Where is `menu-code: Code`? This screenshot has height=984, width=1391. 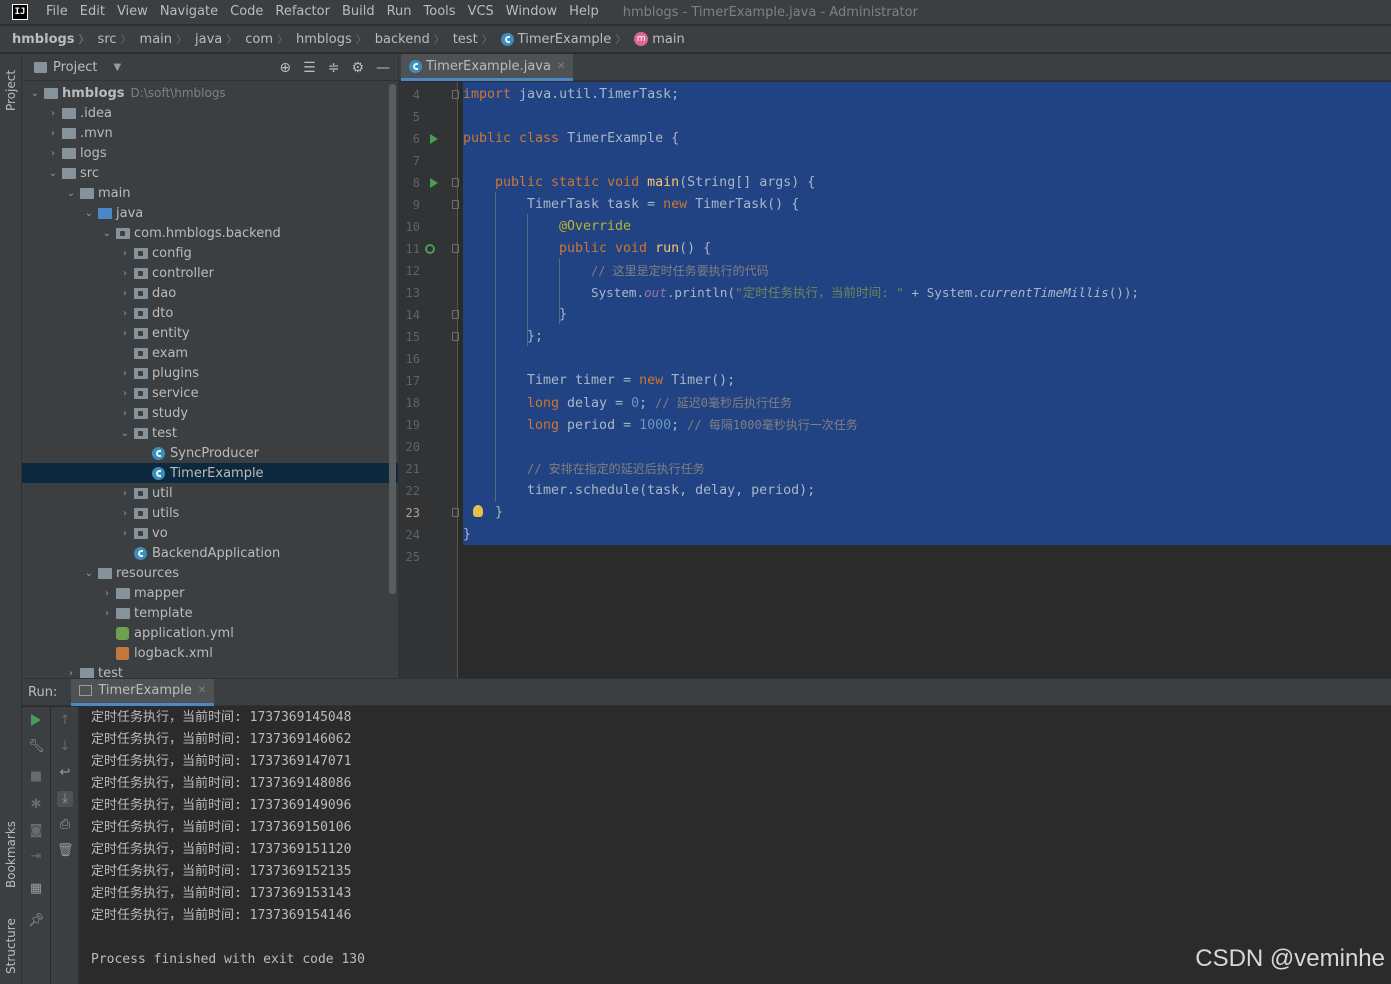 menu-code: Code is located at coordinates (246, 12).